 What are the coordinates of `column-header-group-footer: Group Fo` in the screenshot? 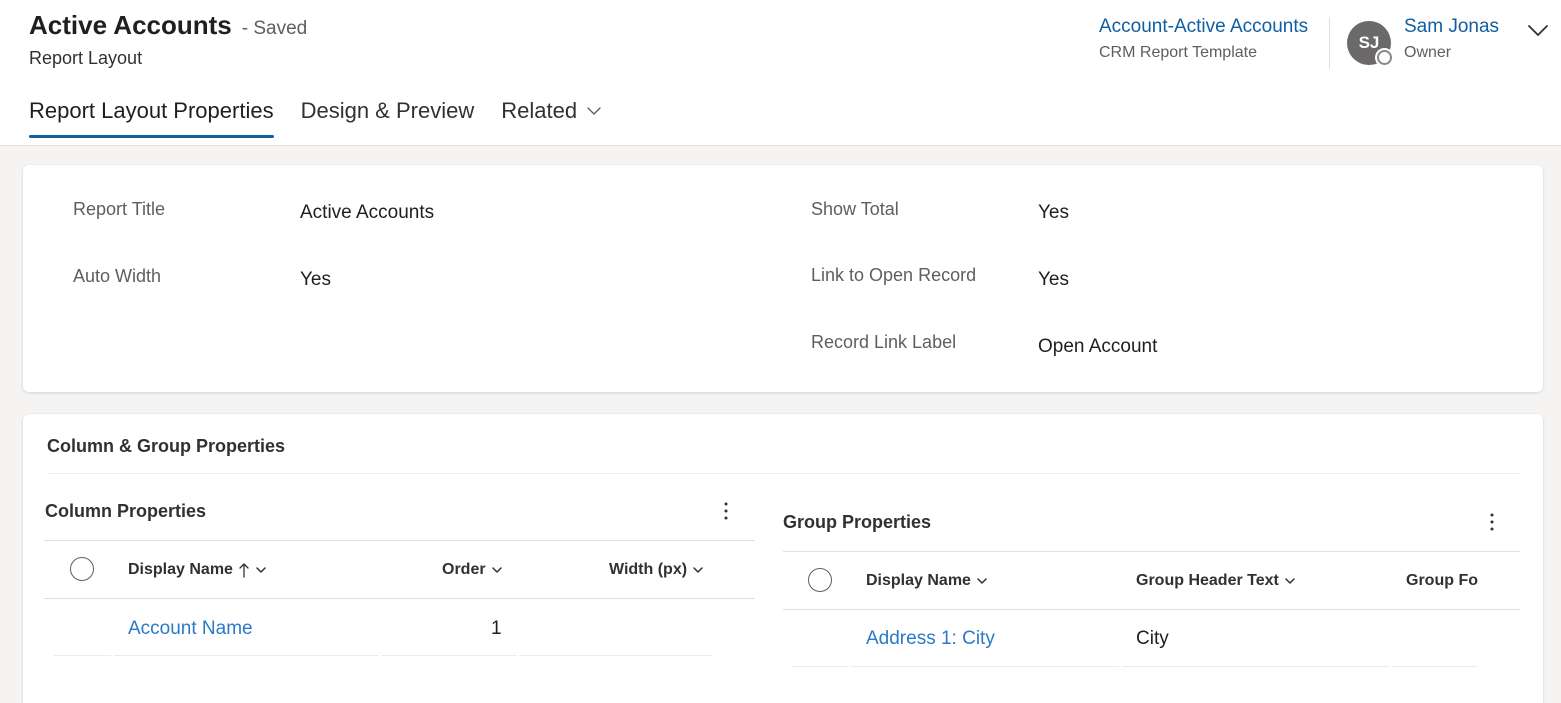 It's located at (1442, 581).